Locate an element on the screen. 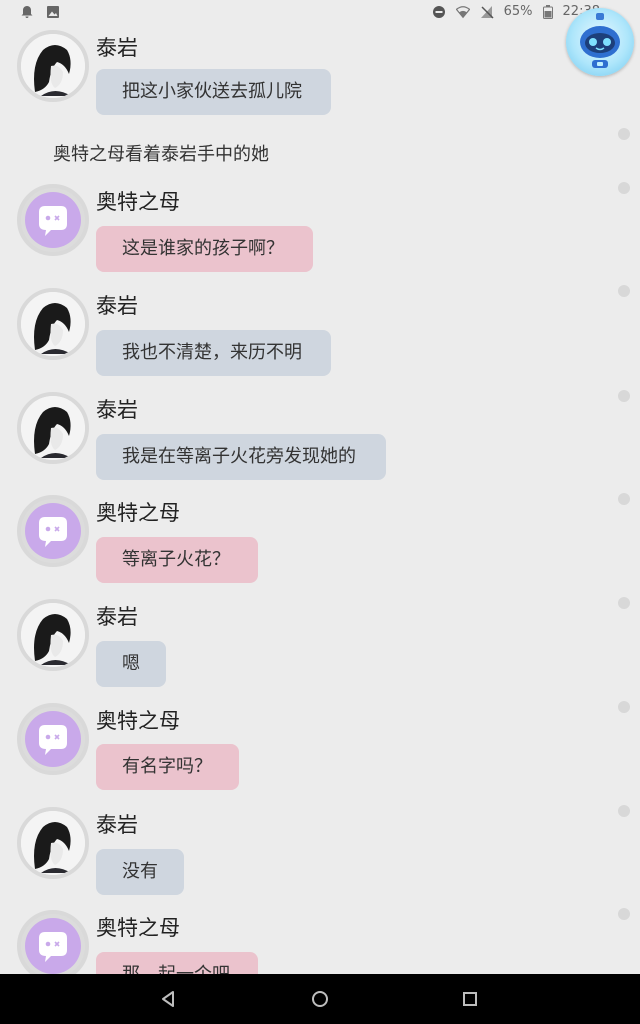 Image resolution: width=640 pixels, height=1024 pixels. message-bubble: 那，起一个吧 is located at coordinates (177, 963).